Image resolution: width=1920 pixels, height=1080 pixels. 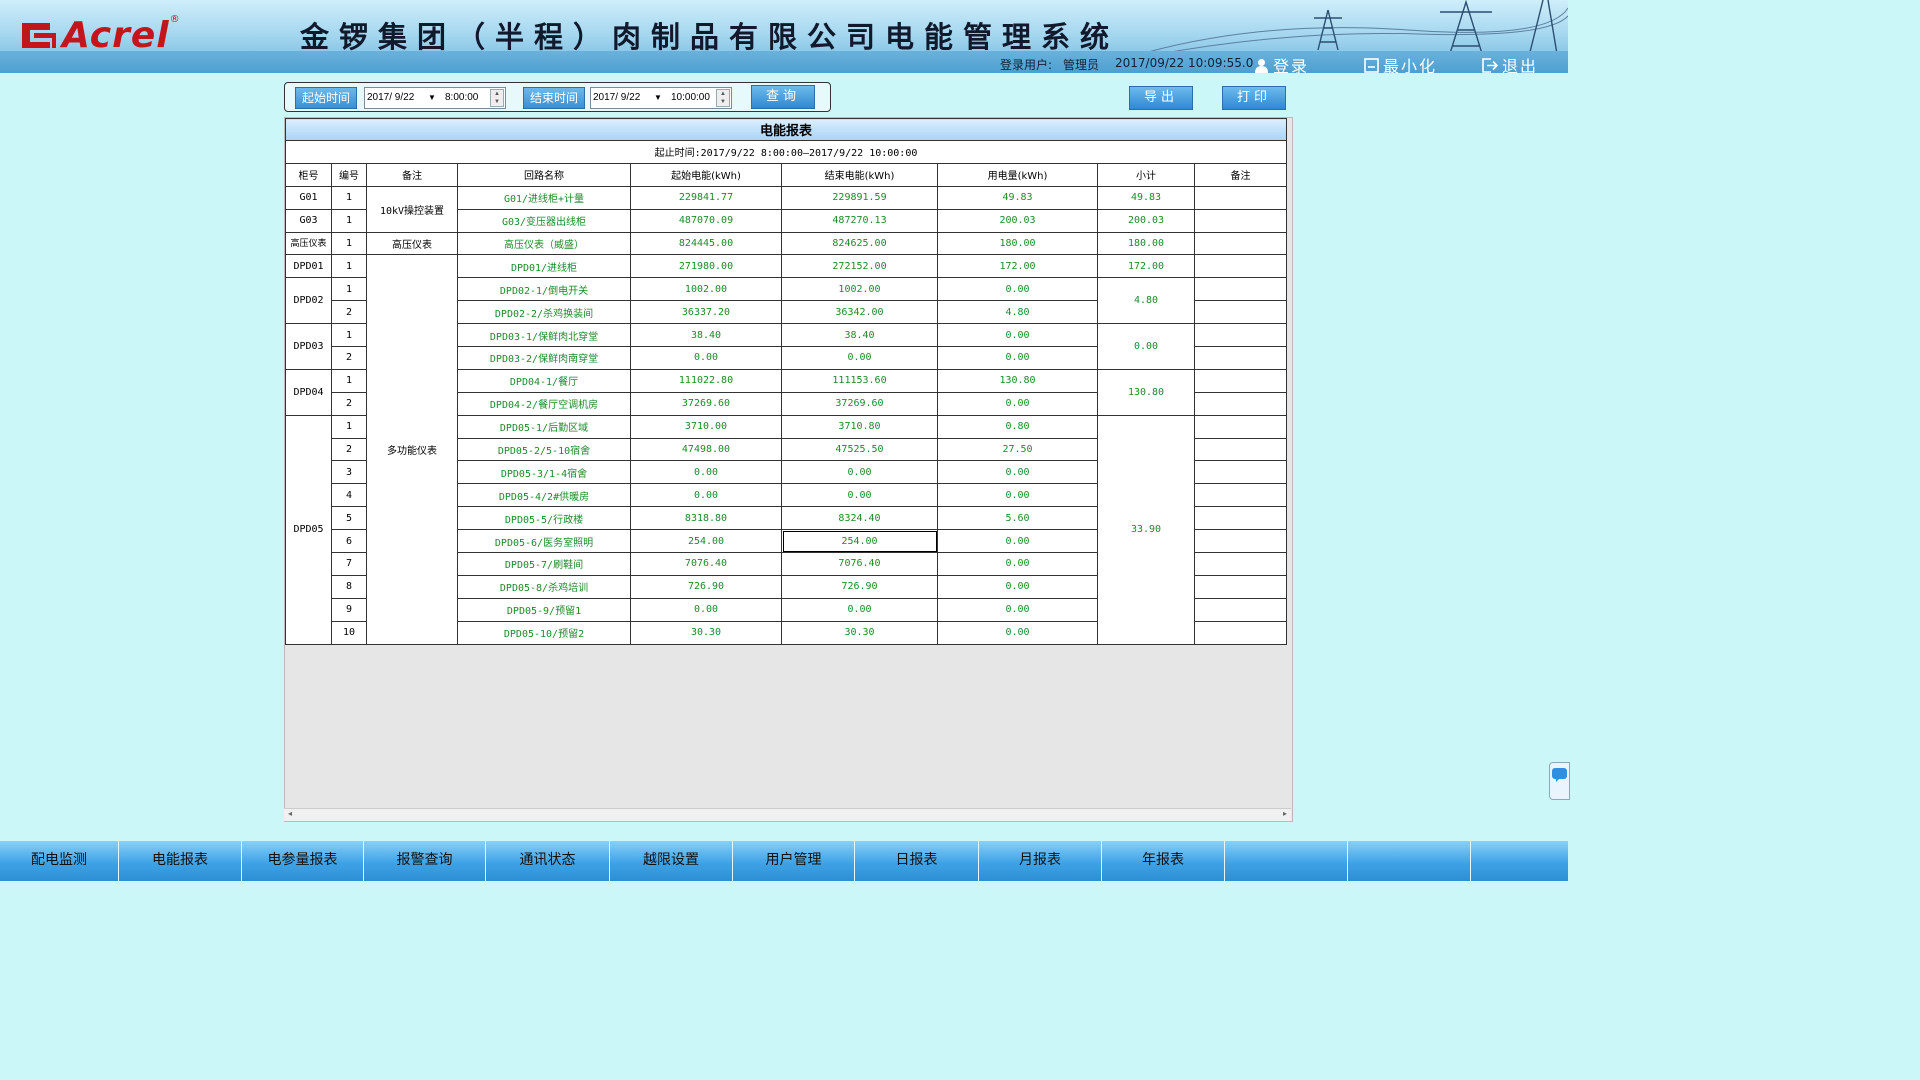 I want to click on start-time-spinner: ▲ ▼, so click(x=497, y=98).